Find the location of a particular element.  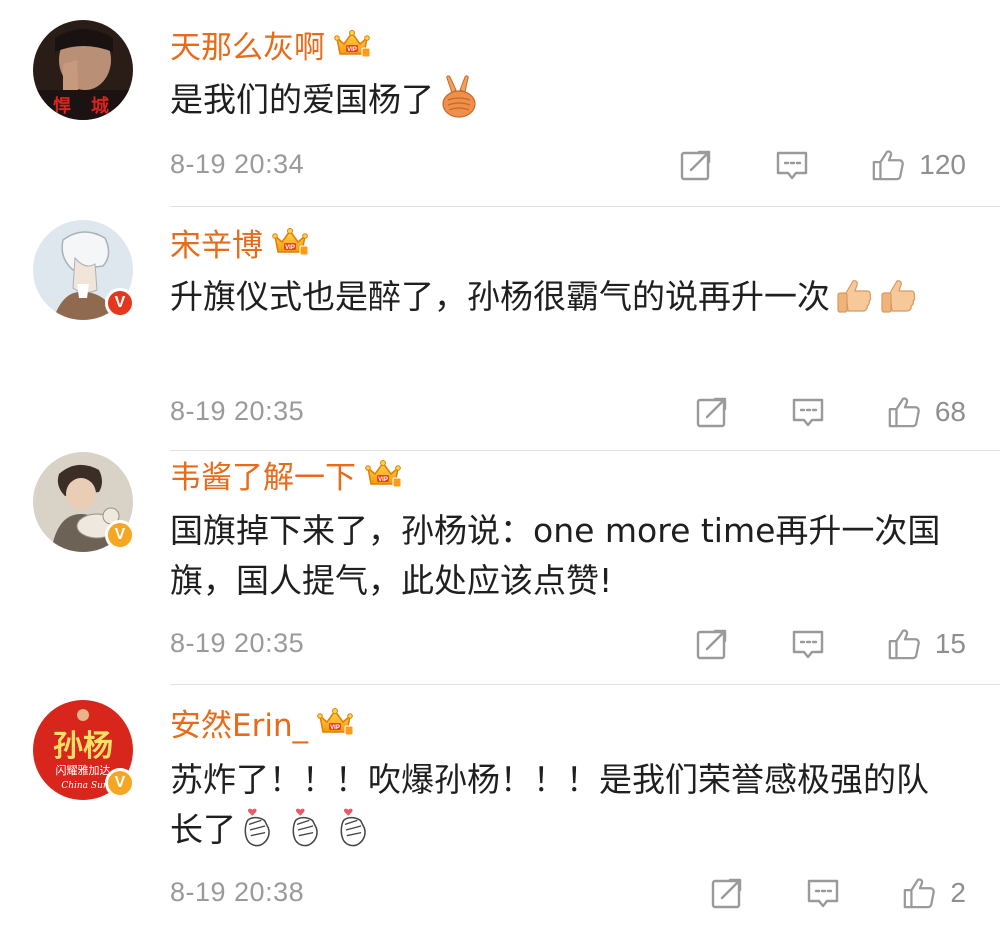

avatar-text-main: 孙杨 is located at coordinates (83, 746).